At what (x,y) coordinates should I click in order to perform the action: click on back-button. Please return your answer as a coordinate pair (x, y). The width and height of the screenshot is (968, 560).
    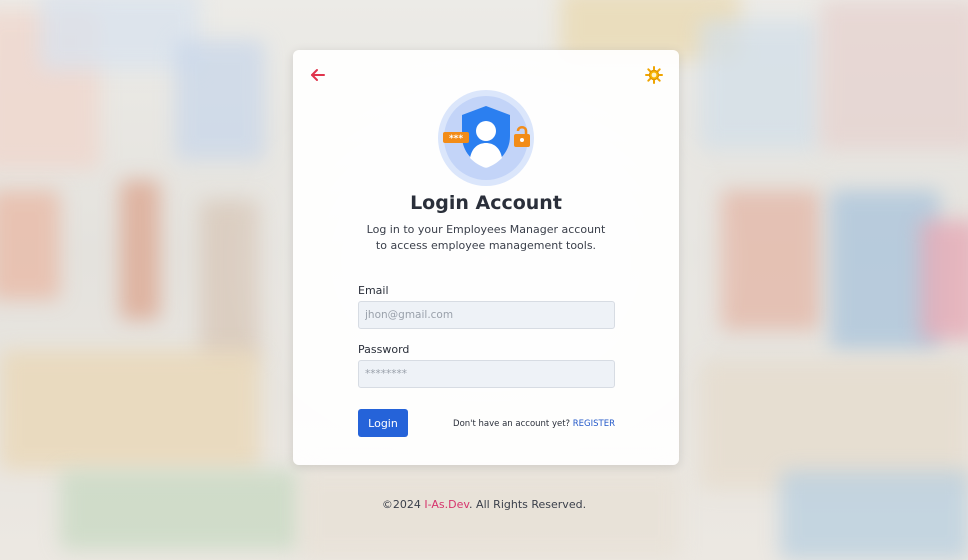
    Looking at the image, I should click on (318, 75).